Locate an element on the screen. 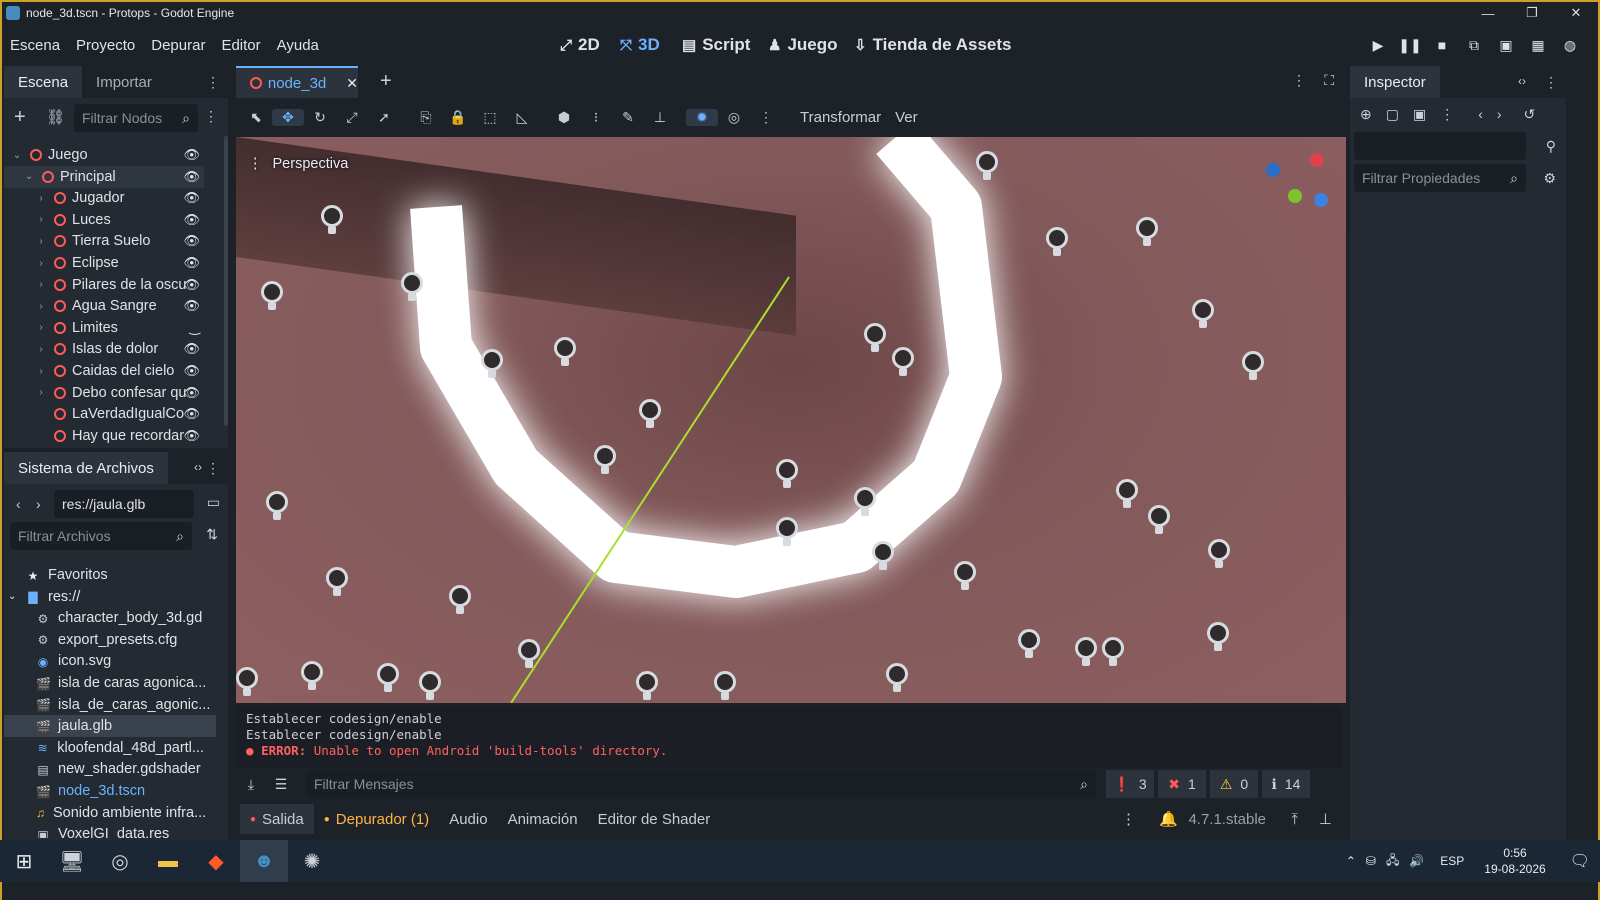  workspace-game: ♟ Juego is located at coordinates (803, 45).